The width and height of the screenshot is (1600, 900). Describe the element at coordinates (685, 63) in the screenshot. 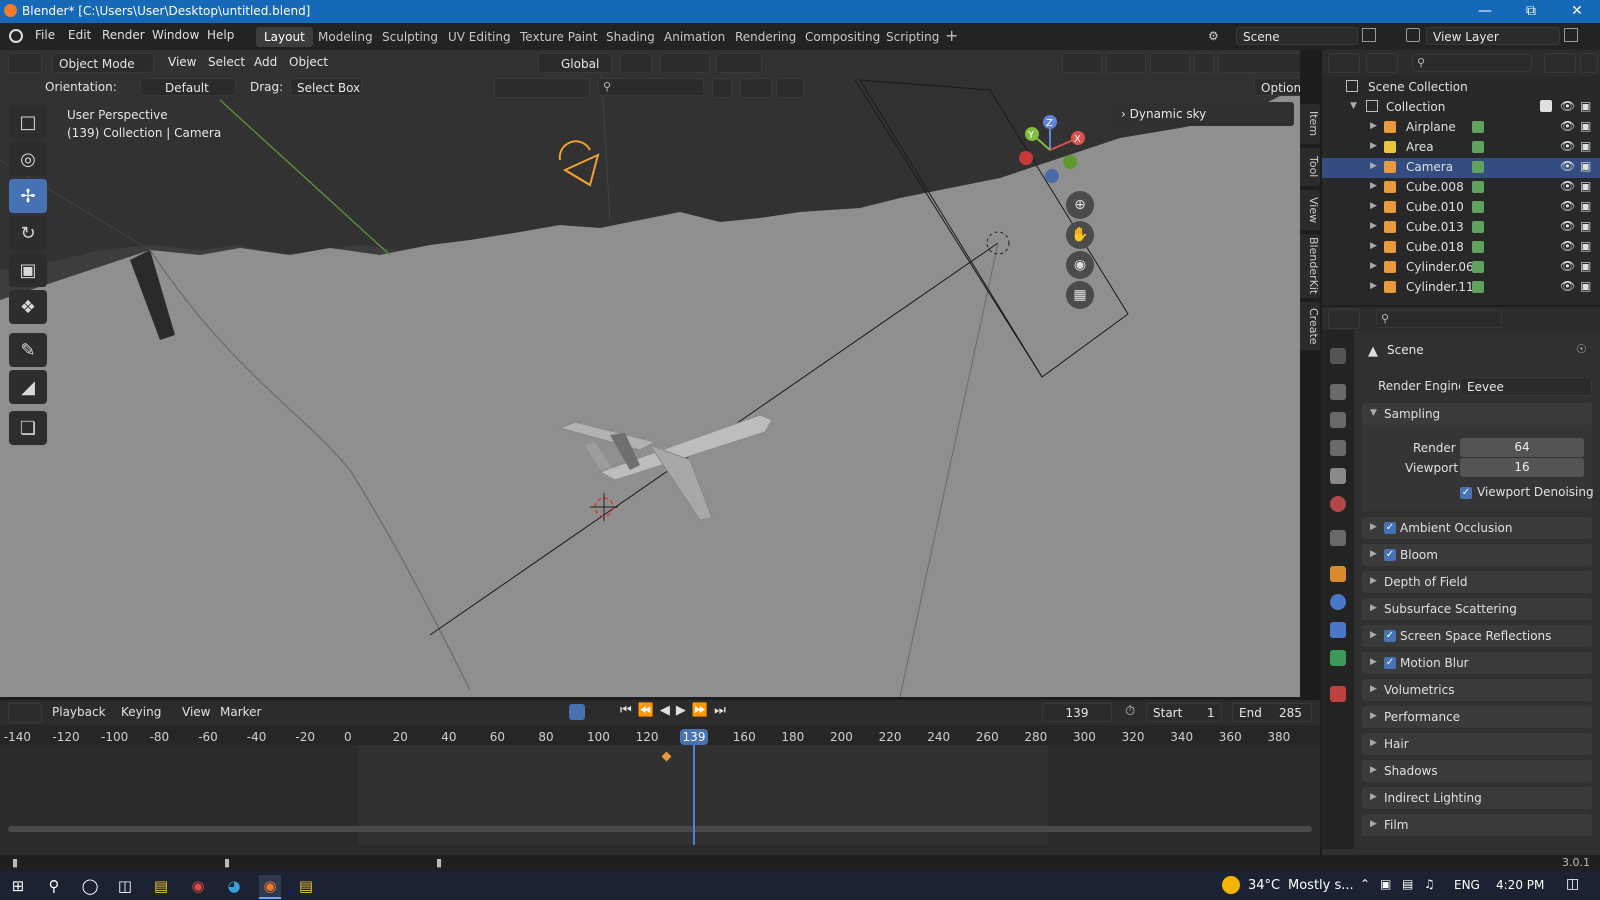

I see `snap-icon` at that location.